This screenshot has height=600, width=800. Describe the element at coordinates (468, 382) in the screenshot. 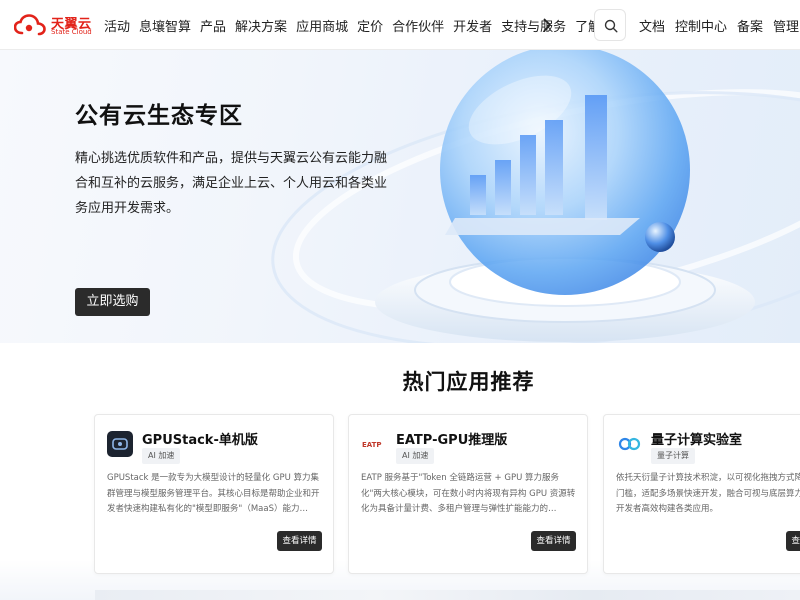

I see `section-title: 热门应用推荐` at that location.